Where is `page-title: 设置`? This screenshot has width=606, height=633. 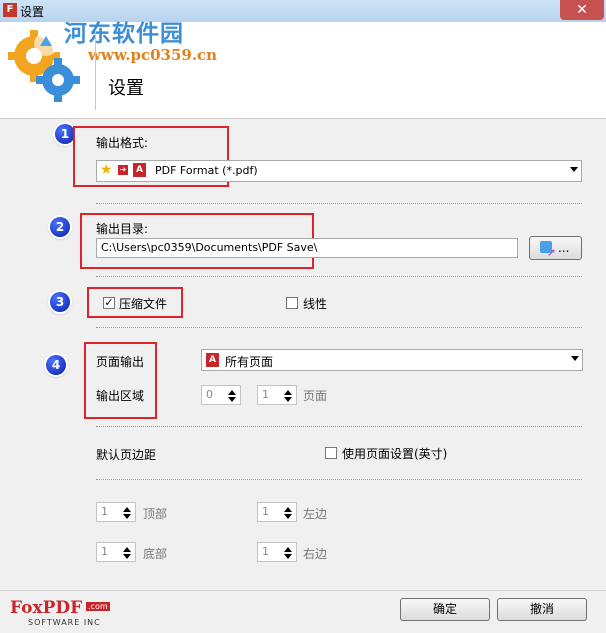 page-title: 设置 is located at coordinates (126, 88).